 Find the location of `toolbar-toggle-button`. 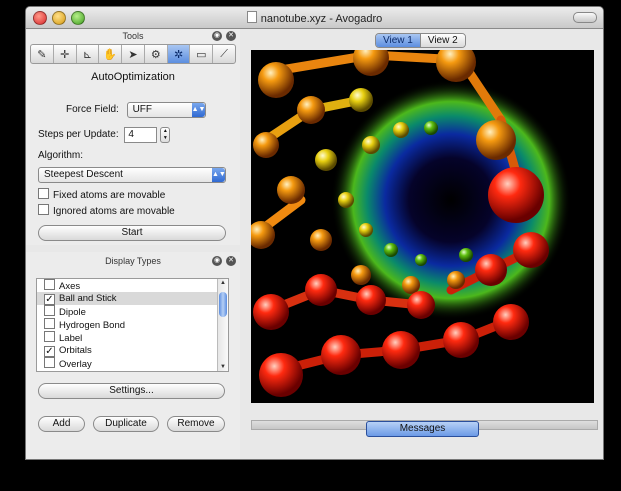

toolbar-toggle-button is located at coordinates (585, 17).